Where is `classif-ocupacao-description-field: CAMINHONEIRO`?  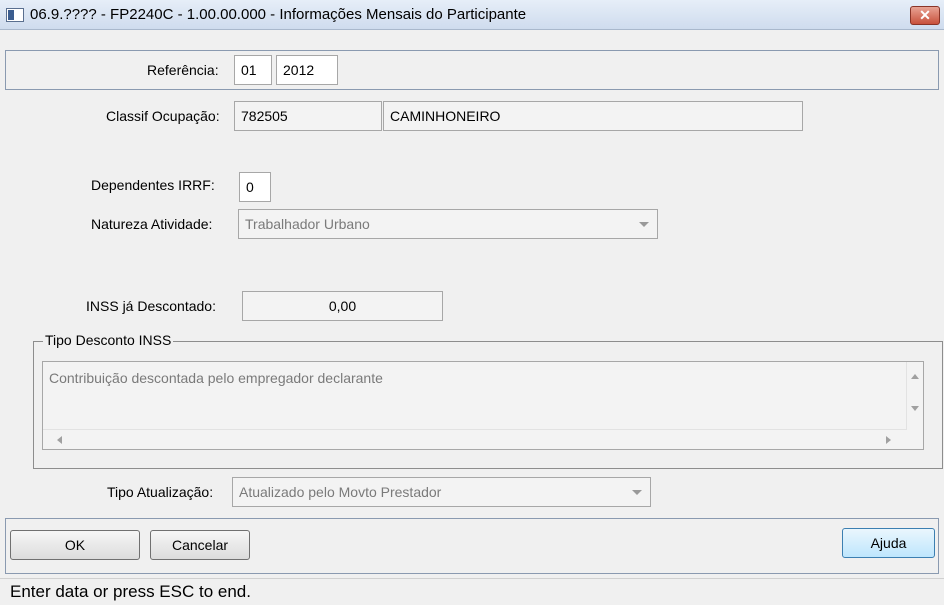
classif-ocupacao-description-field: CAMINHONEIRO is located at coordinates (593, 116).